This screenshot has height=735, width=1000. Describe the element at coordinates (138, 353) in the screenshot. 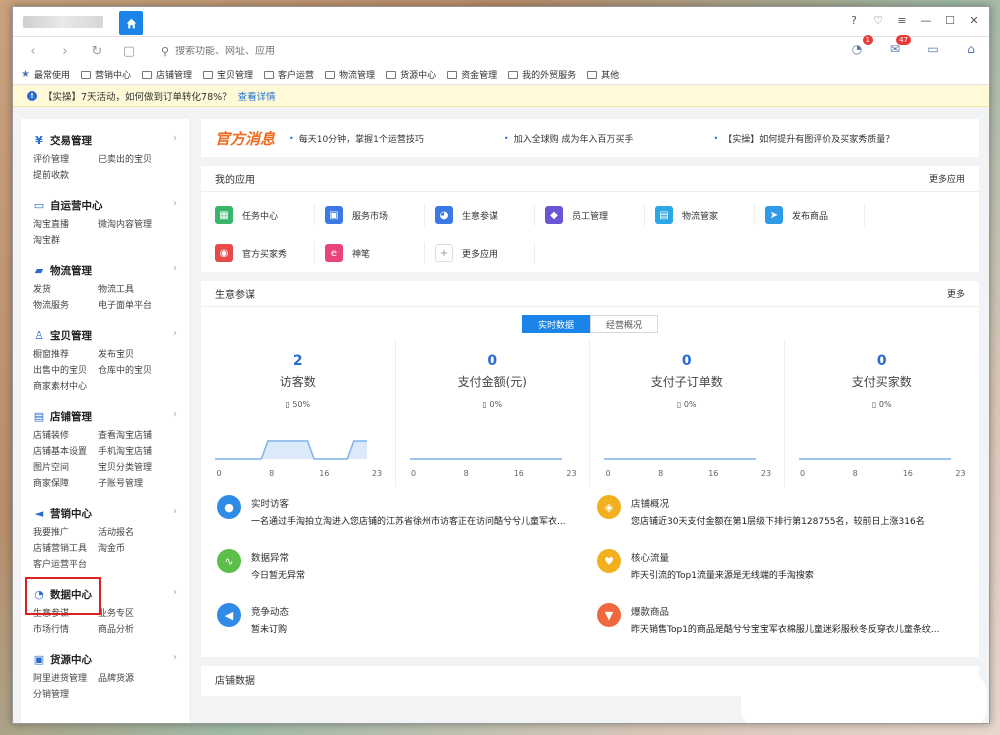

I see `sidebar-link: 发布宝贝` at that location.